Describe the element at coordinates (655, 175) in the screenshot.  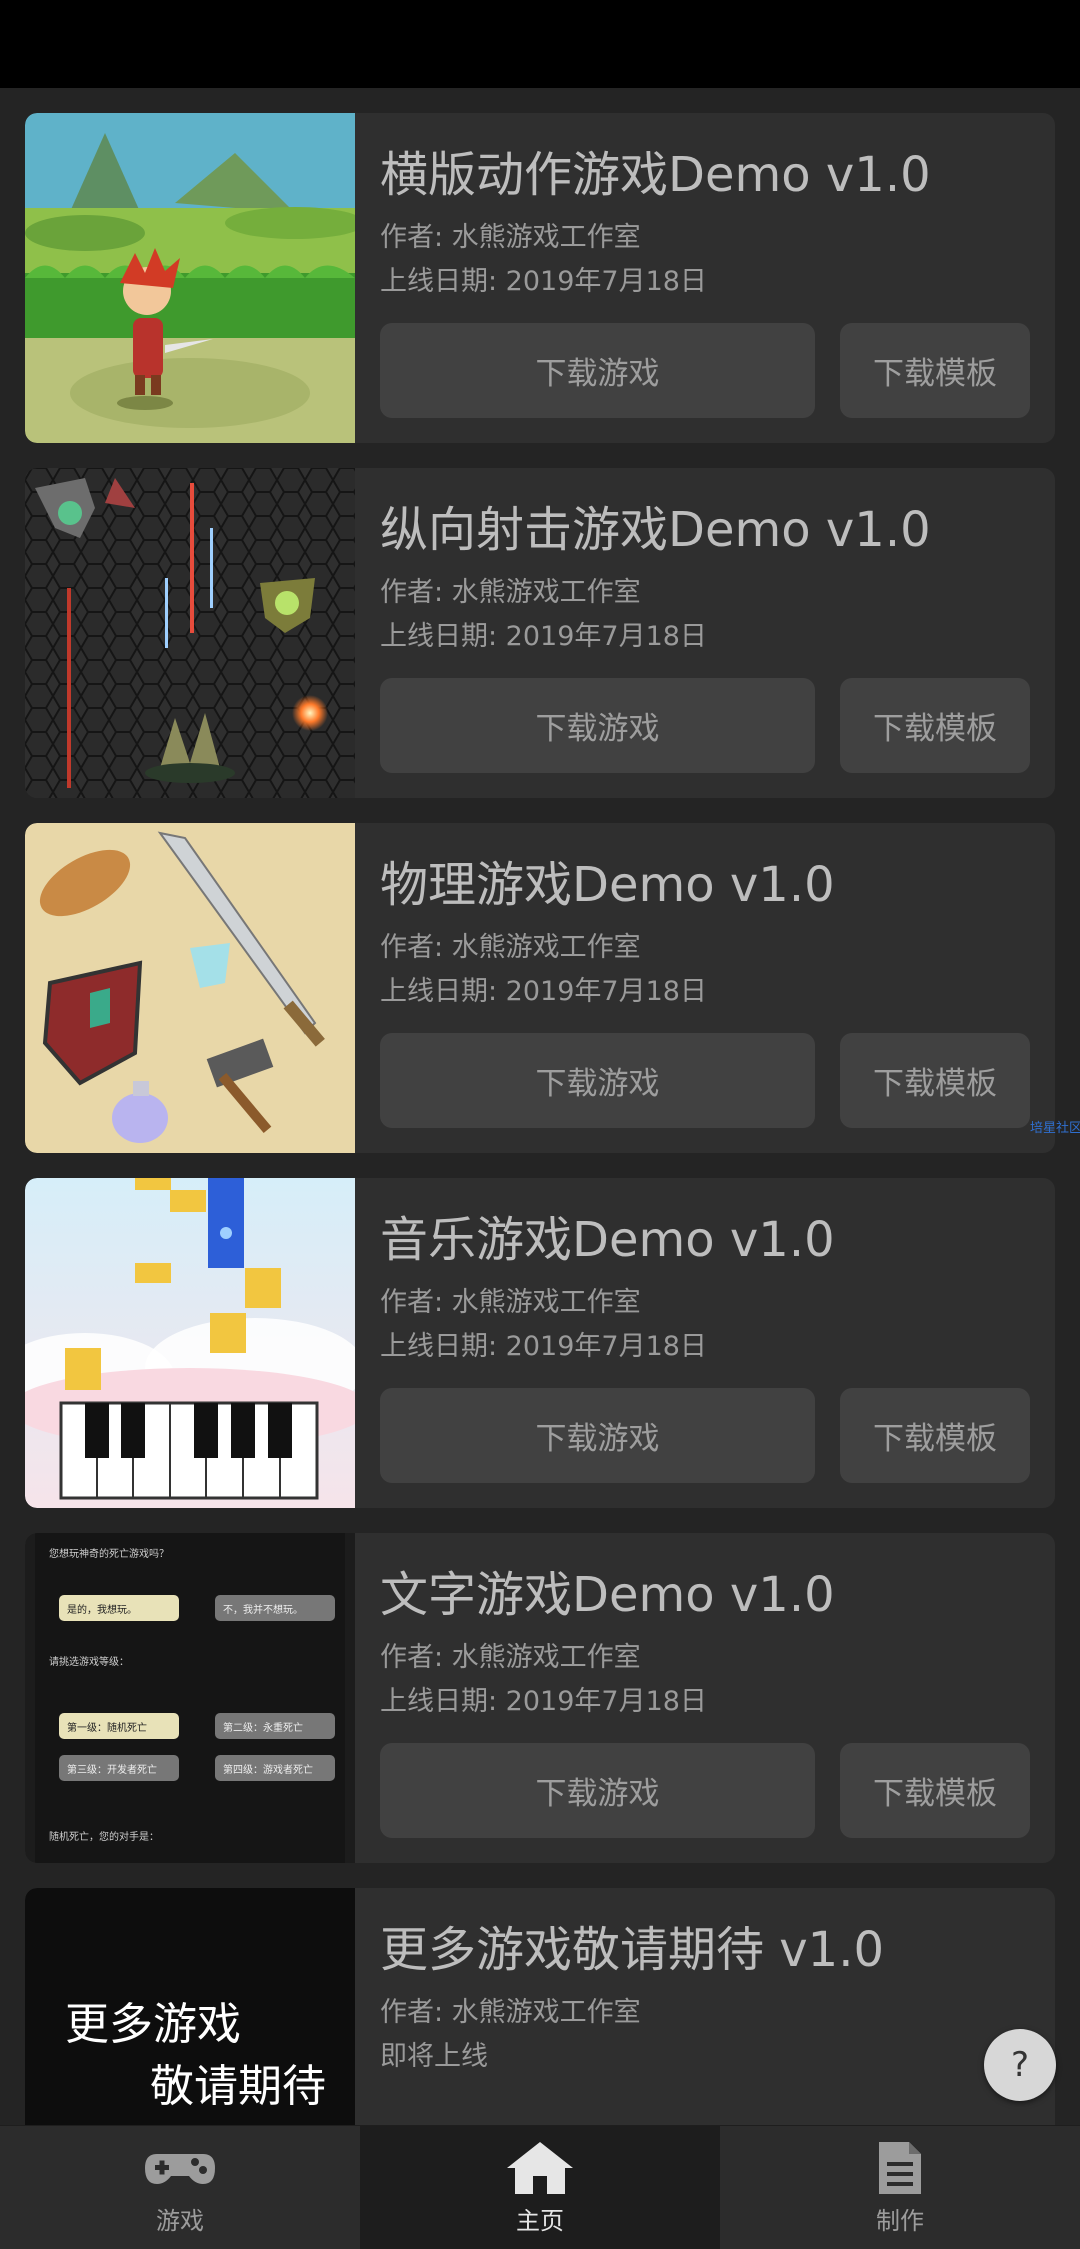
I see `game-title: 横版动作游戏Demo v1.0` at that location.